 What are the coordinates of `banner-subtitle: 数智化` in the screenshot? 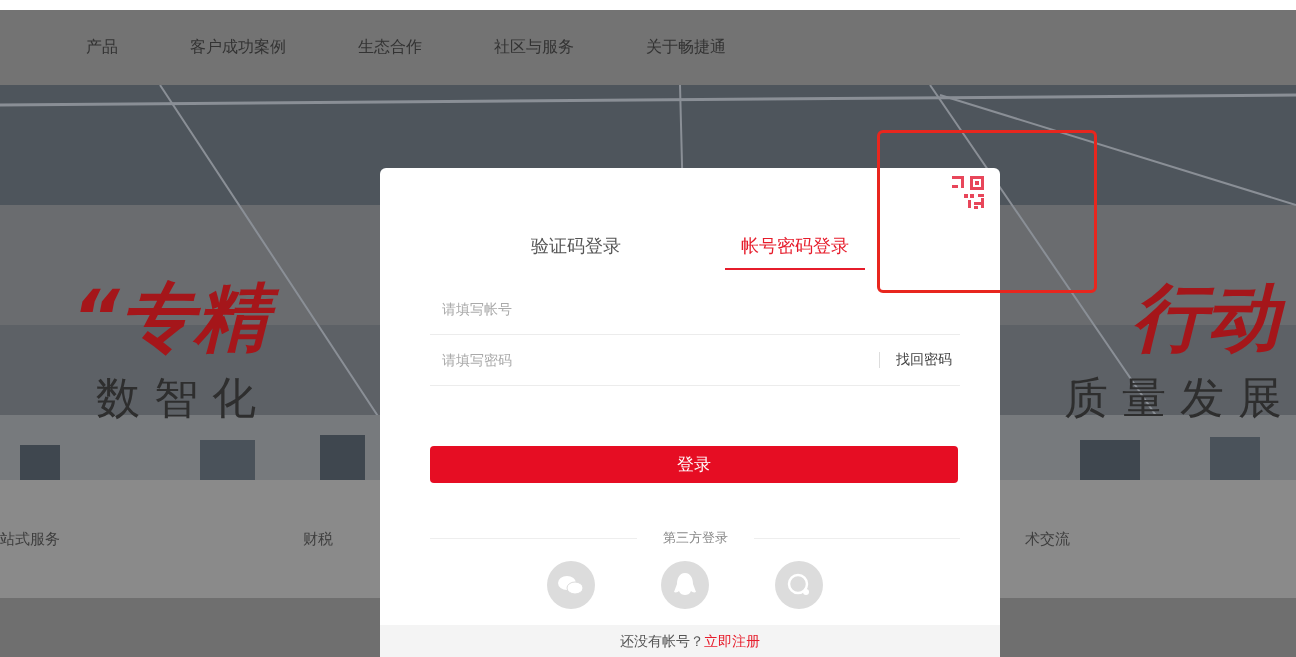 It's located at (182, 398).